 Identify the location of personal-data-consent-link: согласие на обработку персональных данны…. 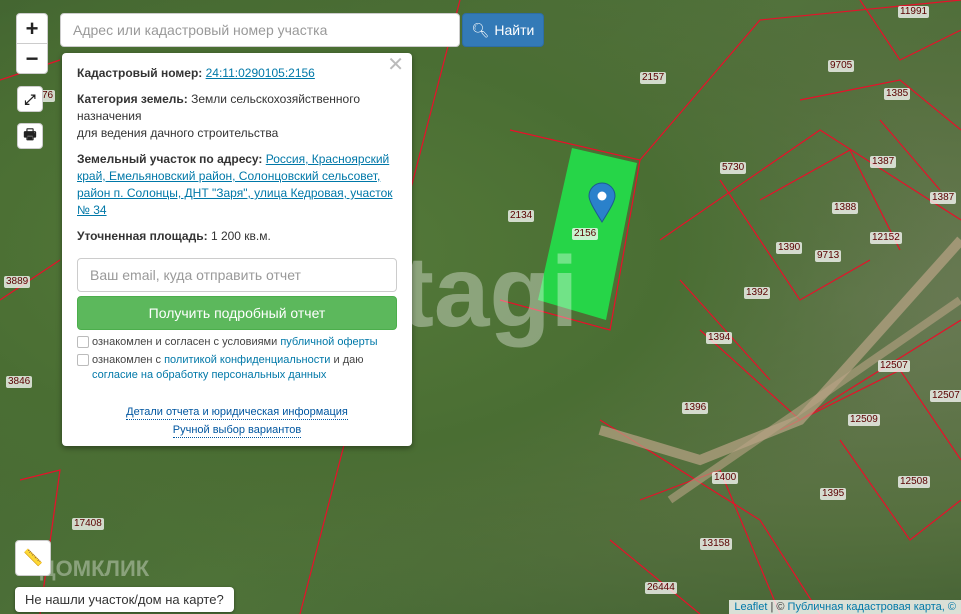
(209, 375).